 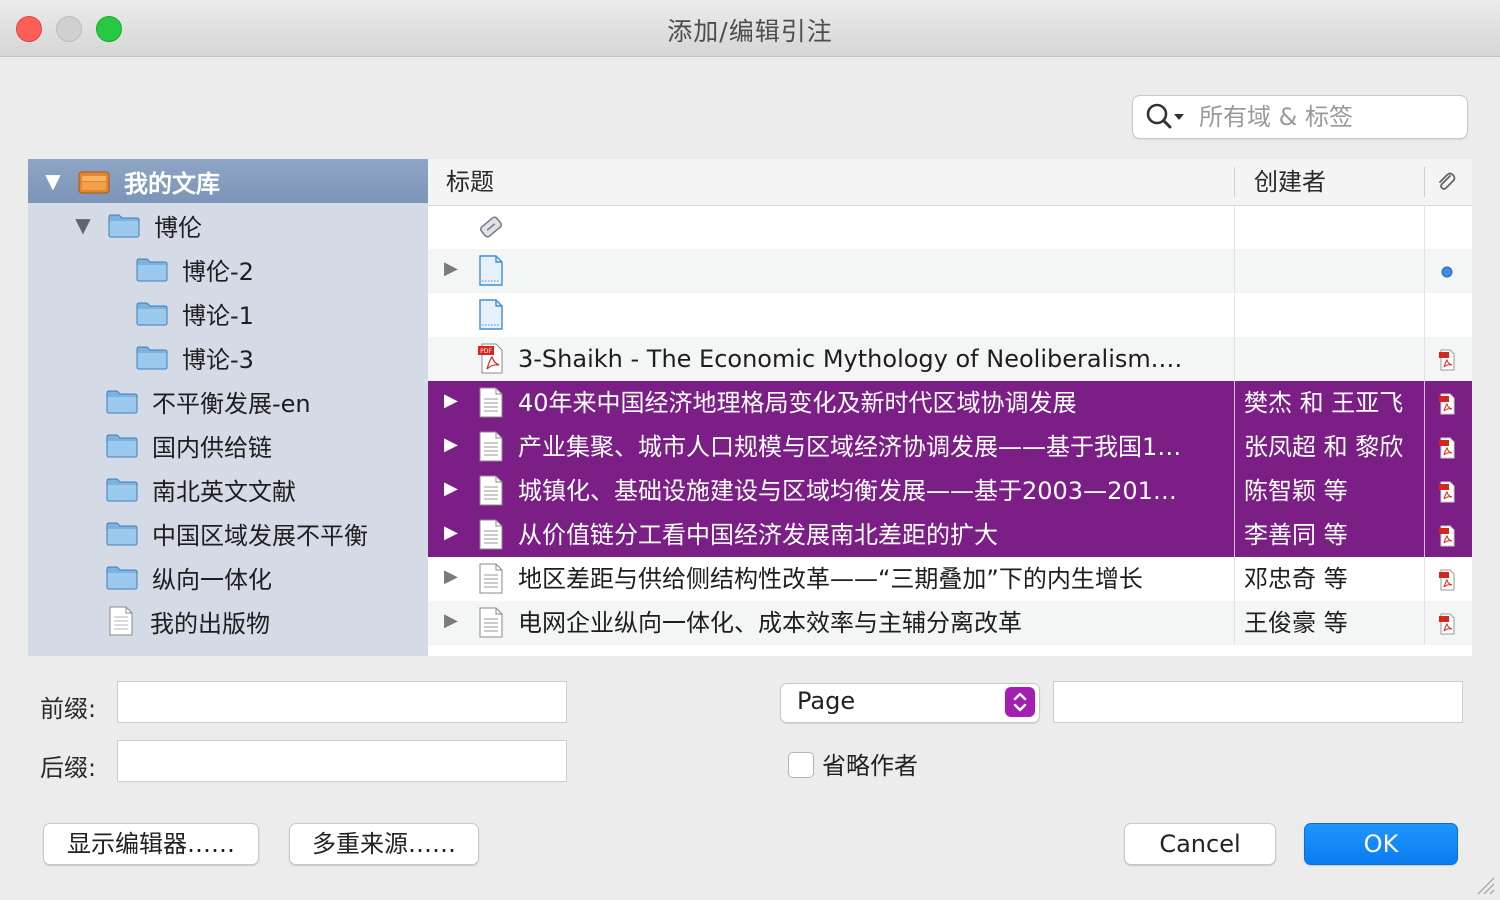 I want to click on suffix-input, so click(x=342, y=761).